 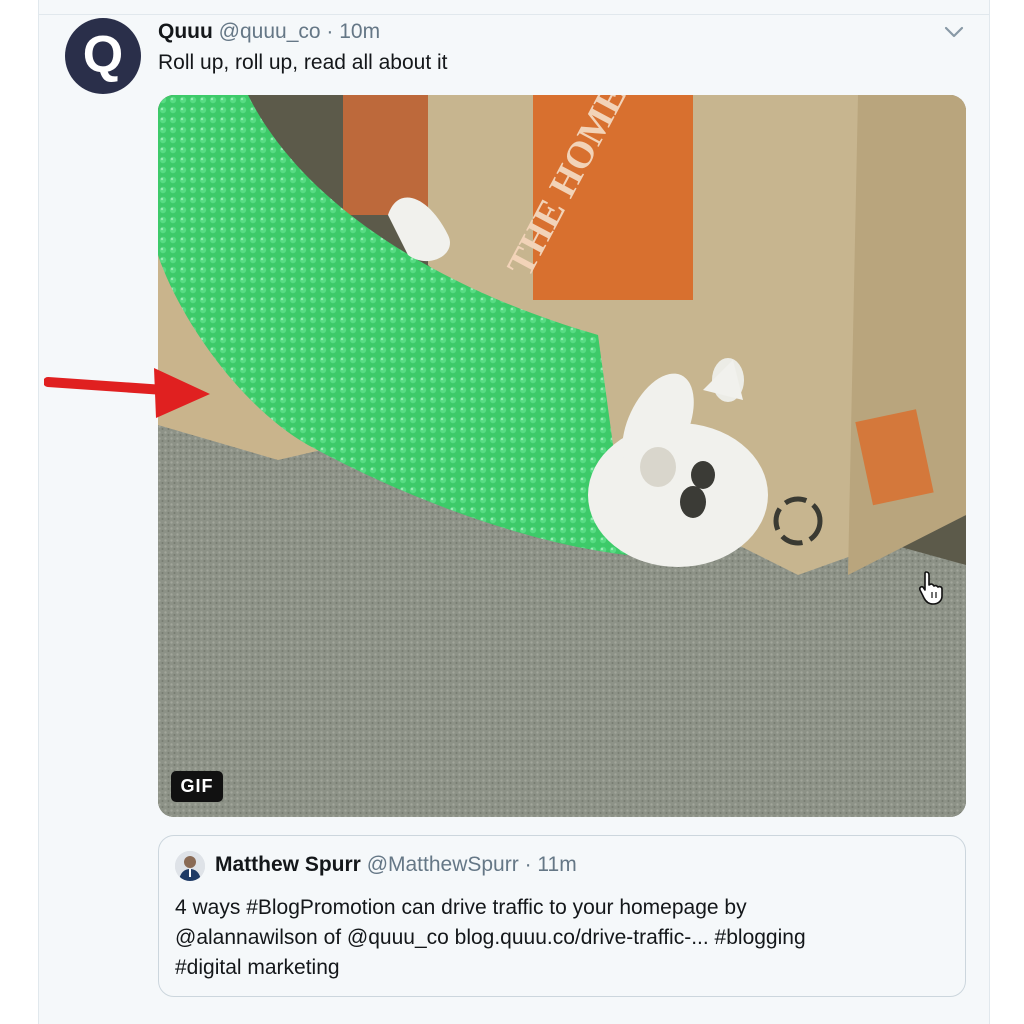 I want to click on quoted-text-line: #digital marketing, so click(x=257, y=967).